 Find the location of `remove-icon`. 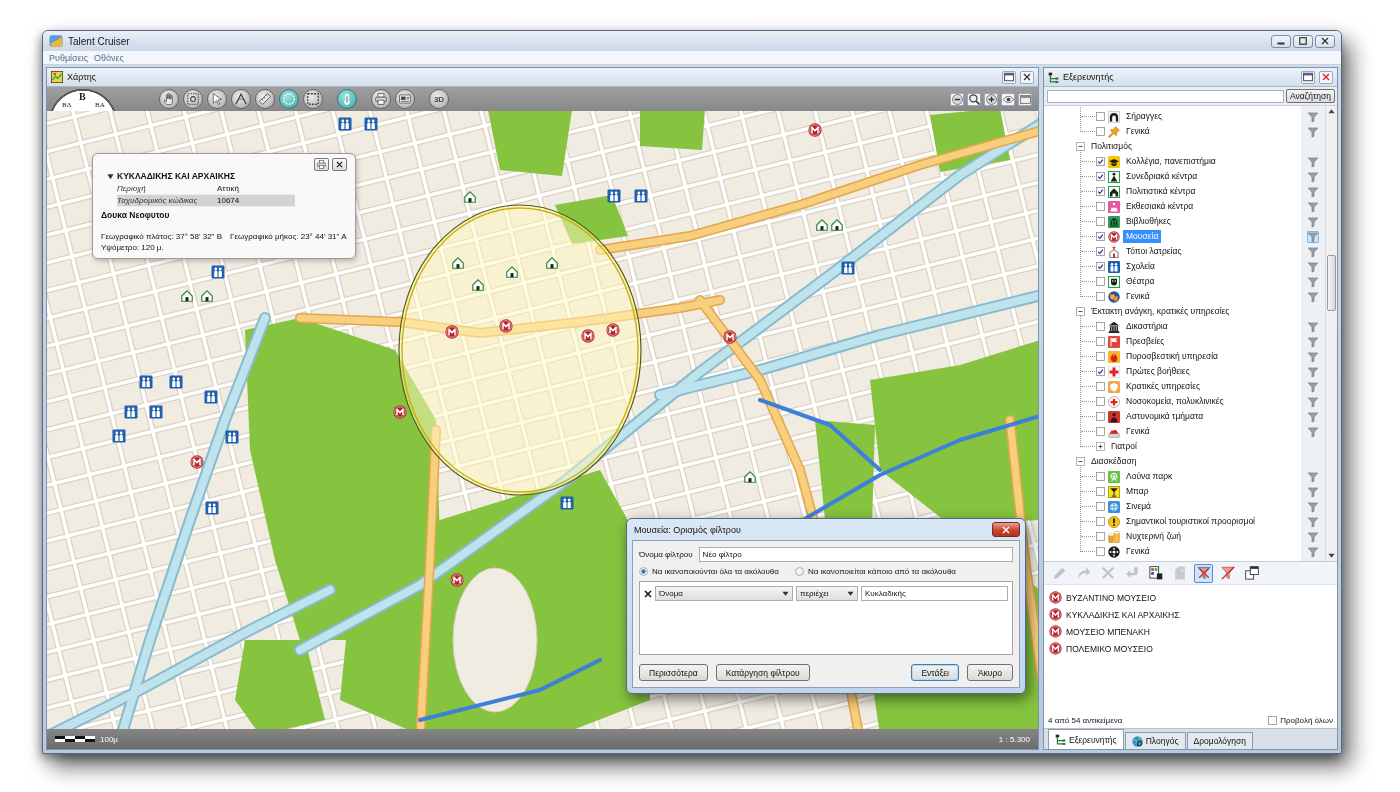

remove-icon is located at coordinates (648, 593).